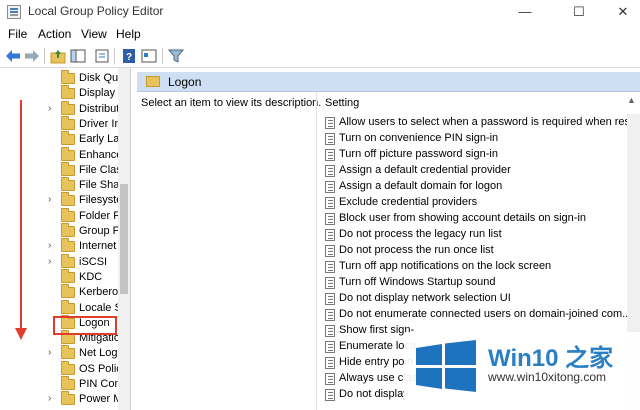 The width and height of the screenshot is (640, 410). I want to click on setting-row: Do not process the run once list, so click(476, 251).